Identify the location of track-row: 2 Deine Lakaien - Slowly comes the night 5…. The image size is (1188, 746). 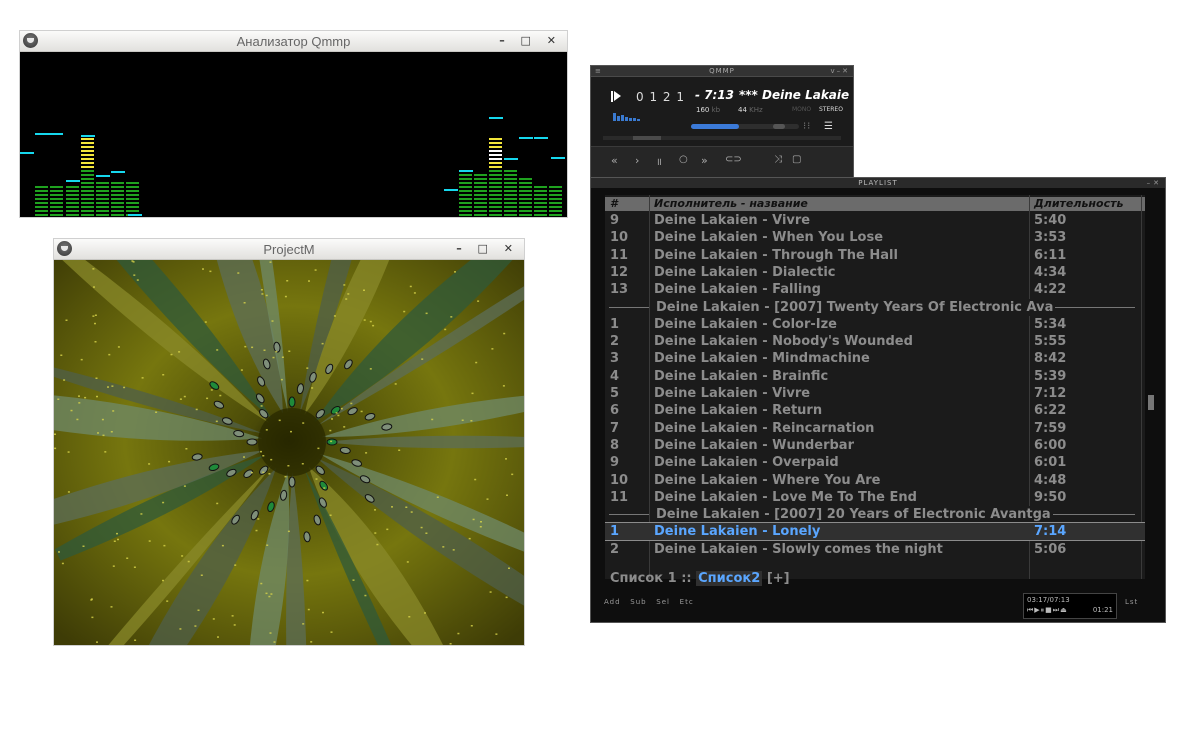
(875, 549).